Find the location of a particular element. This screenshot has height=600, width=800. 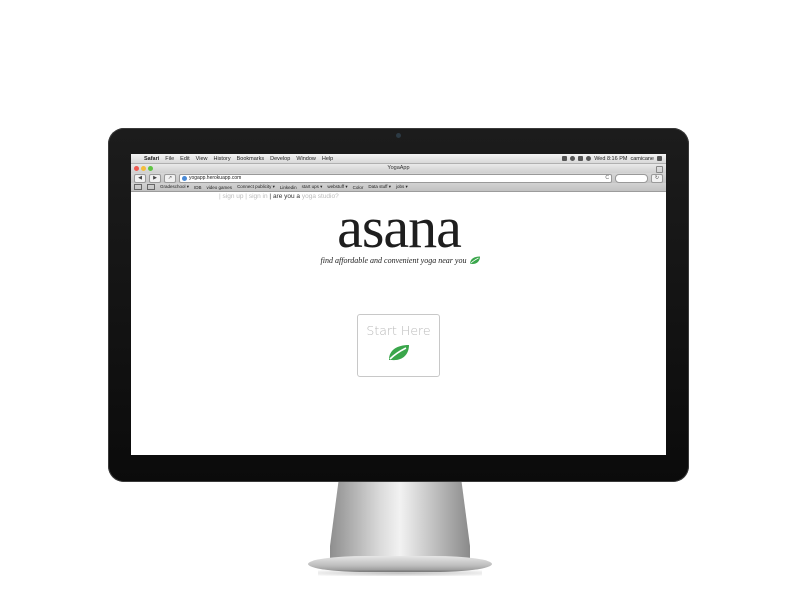

minimize-window-icon is located at coordinates (143, 168).